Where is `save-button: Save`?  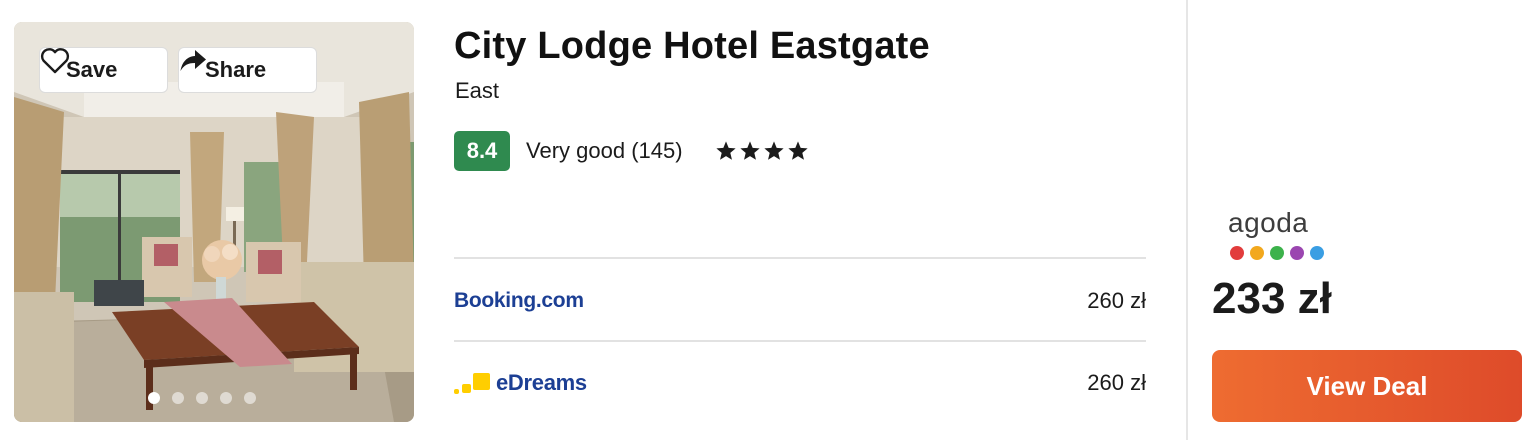 save-button: Save is located at coordinates (103, 70).